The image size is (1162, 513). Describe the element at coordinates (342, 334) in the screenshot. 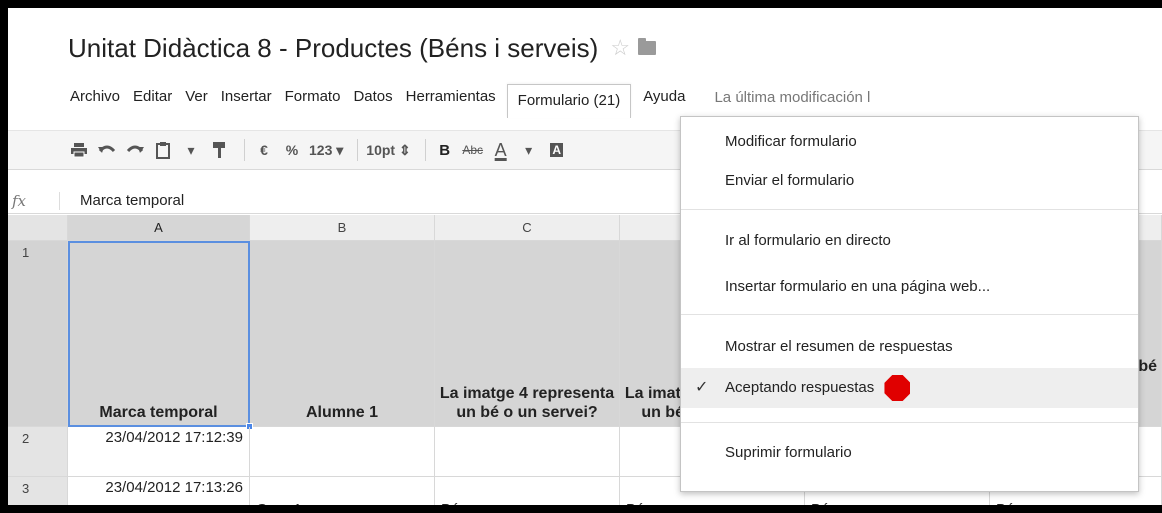

I see `header-cell-b1: Alumne 1` at that location.